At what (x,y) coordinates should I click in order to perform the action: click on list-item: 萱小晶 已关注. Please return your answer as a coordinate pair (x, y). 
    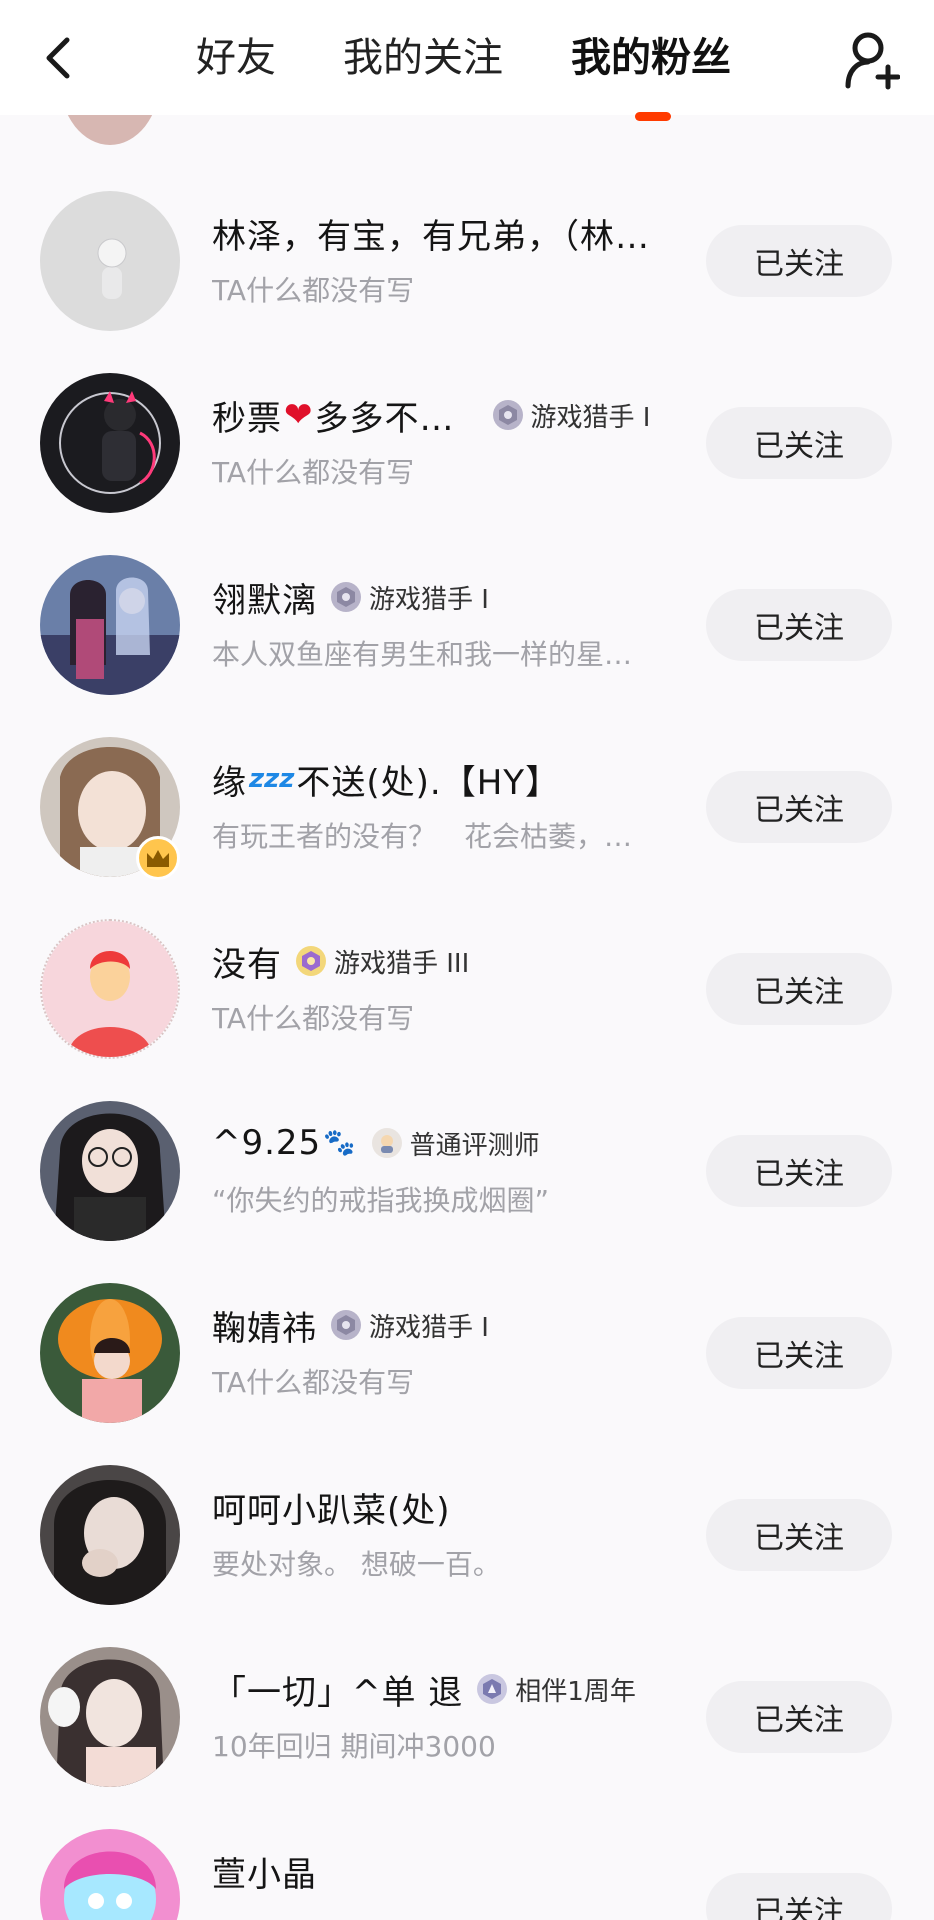
    Looking at the image, I should click on (467, 1866).